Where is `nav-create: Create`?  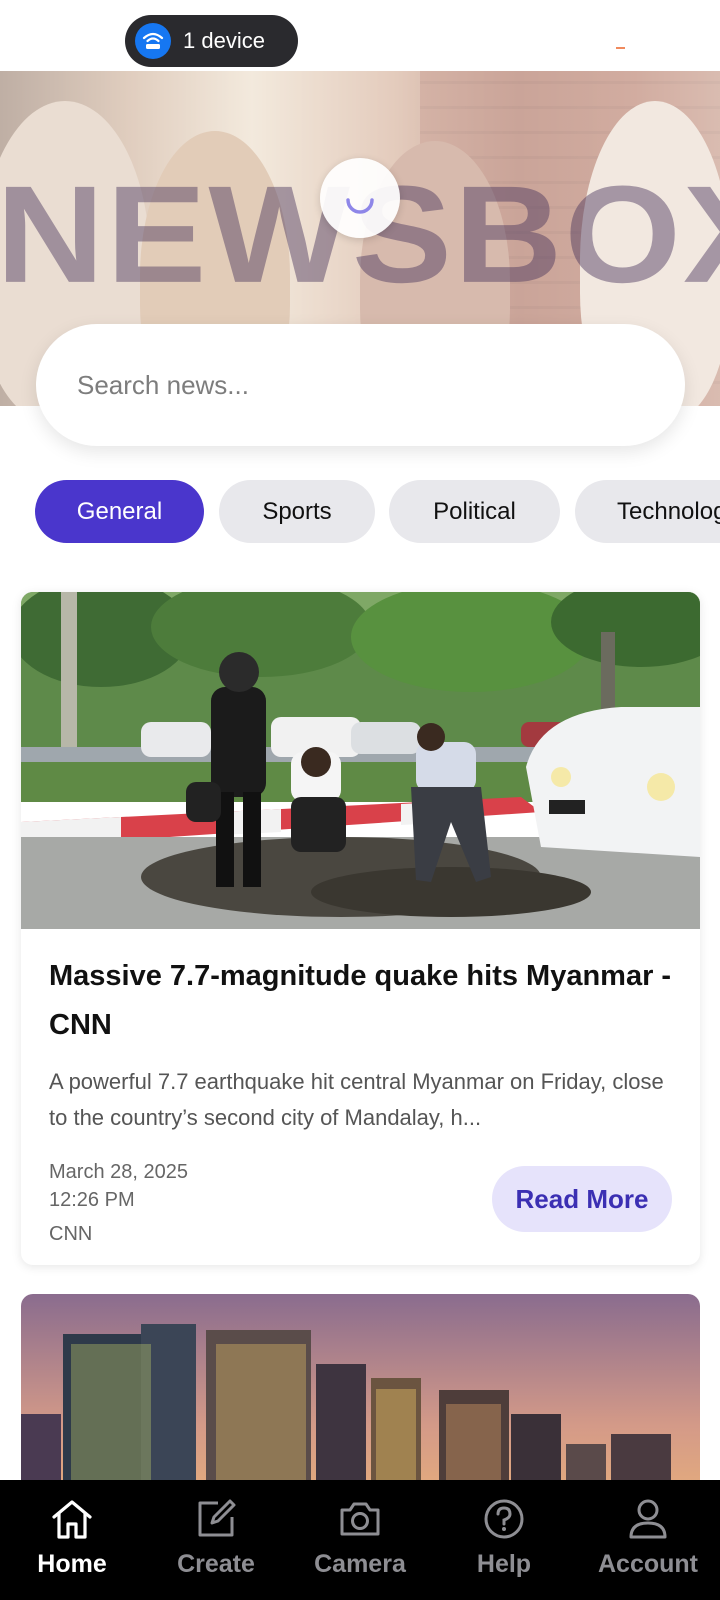
nav-create: Create is located at coordinates (216, 1540).